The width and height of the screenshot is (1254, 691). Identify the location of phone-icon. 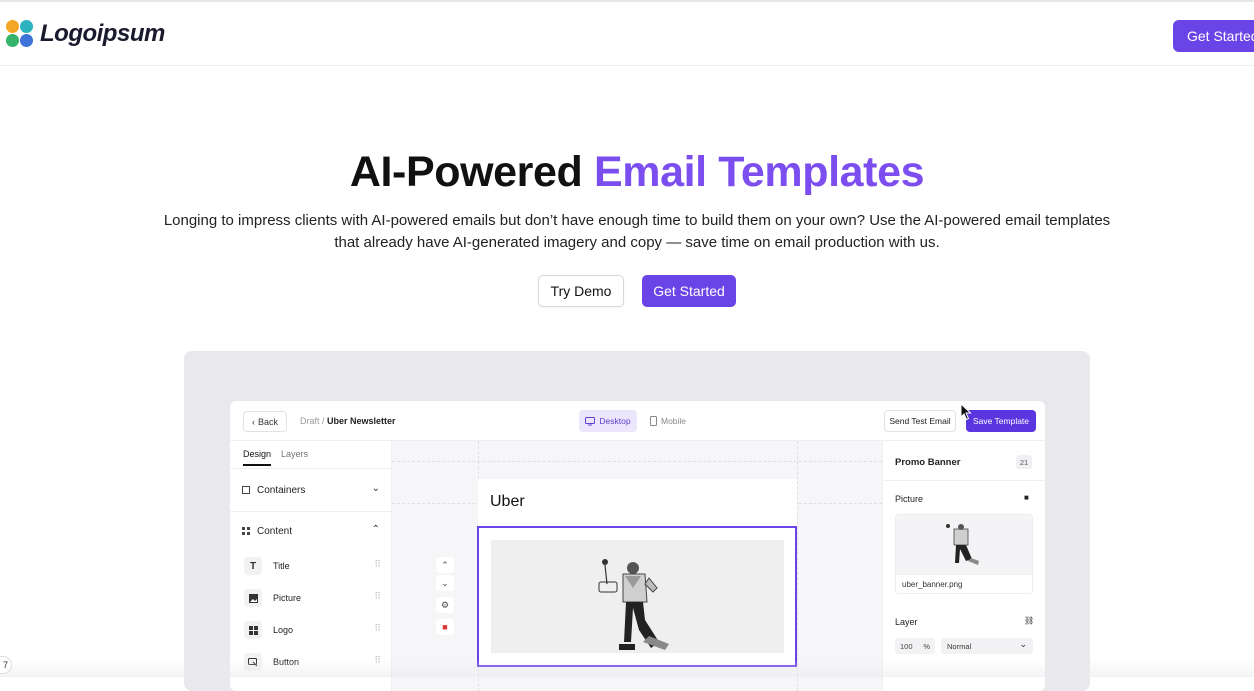
(653, 421).